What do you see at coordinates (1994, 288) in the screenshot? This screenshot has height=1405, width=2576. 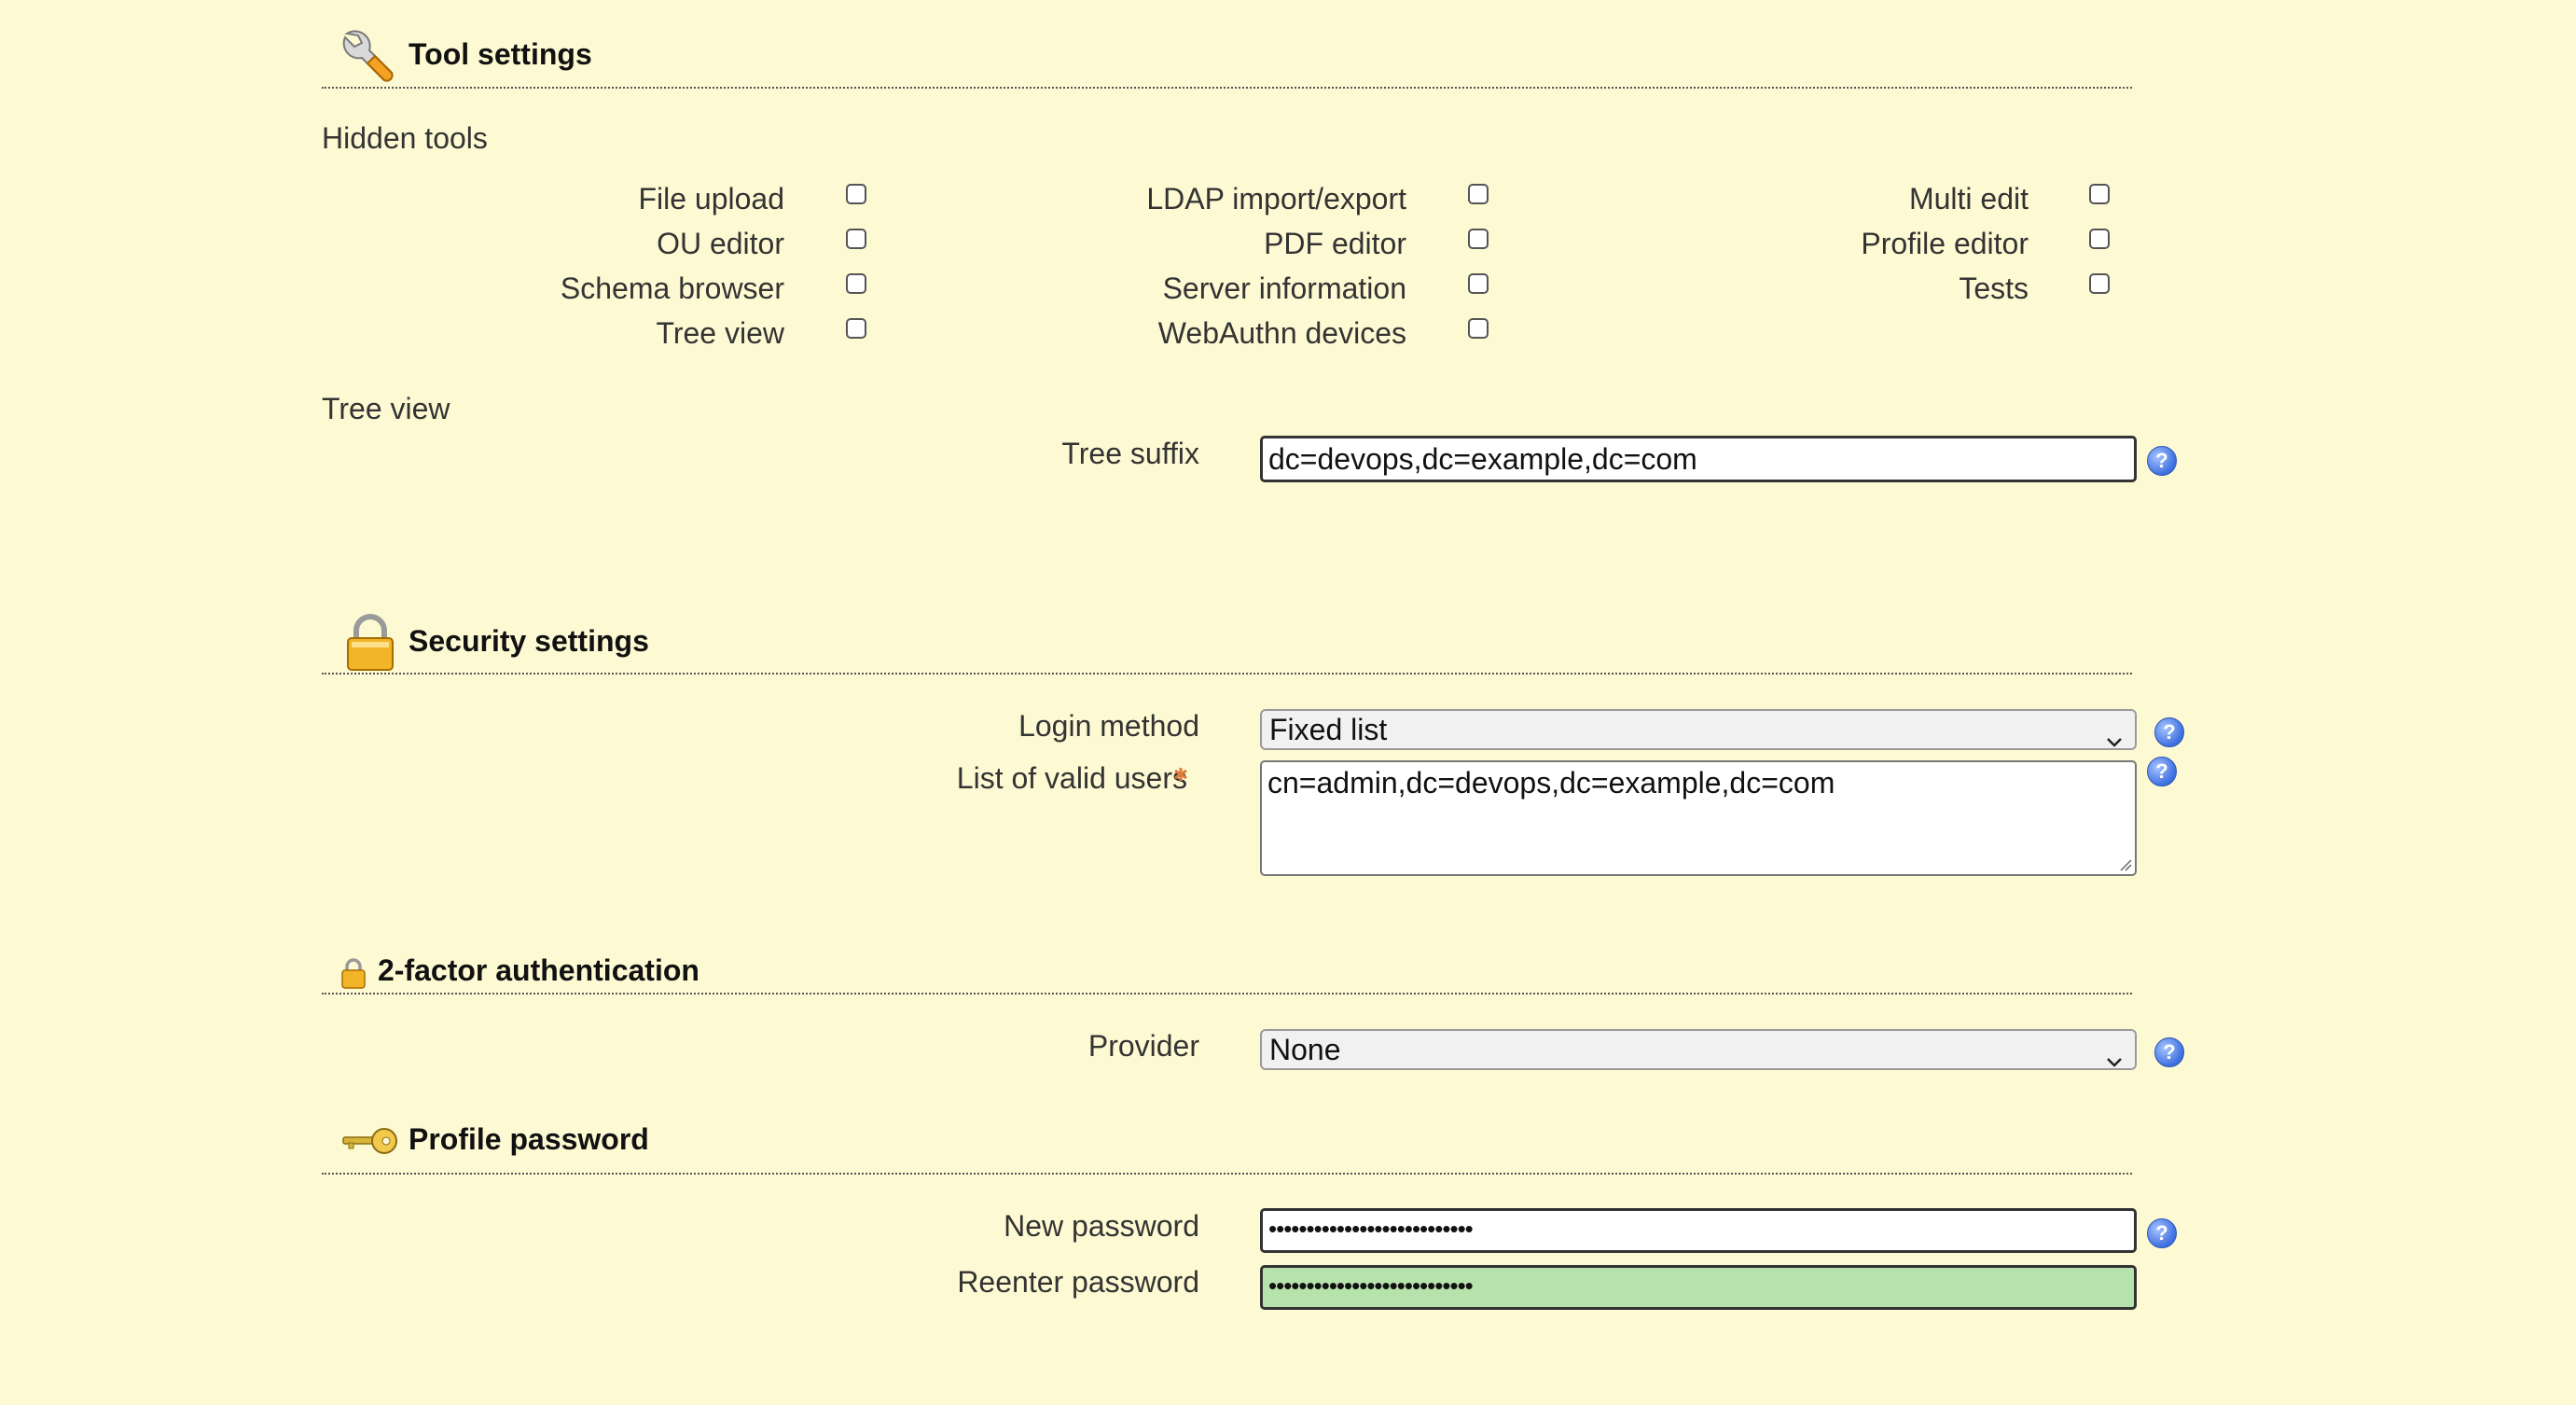 I see `tool-label-tests: Tests` at bounding box center [1994, 288].